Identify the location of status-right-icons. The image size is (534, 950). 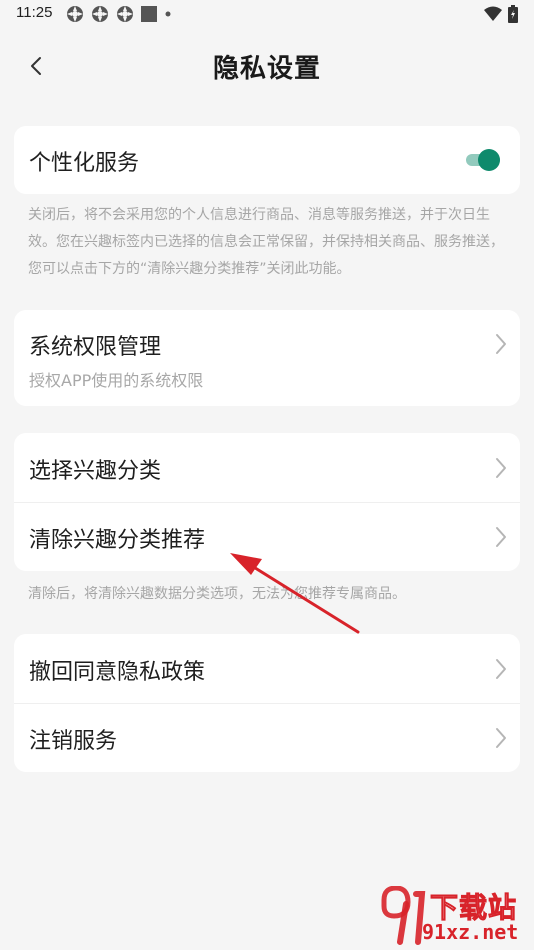
(501, 14).